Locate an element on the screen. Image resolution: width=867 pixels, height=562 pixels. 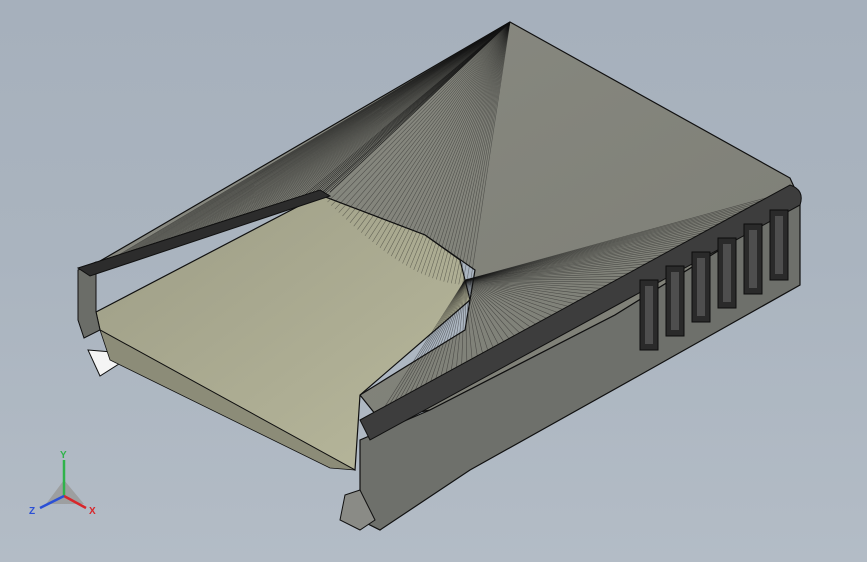
orientation-triad: Y X Z is located at coordinates (66, 484).